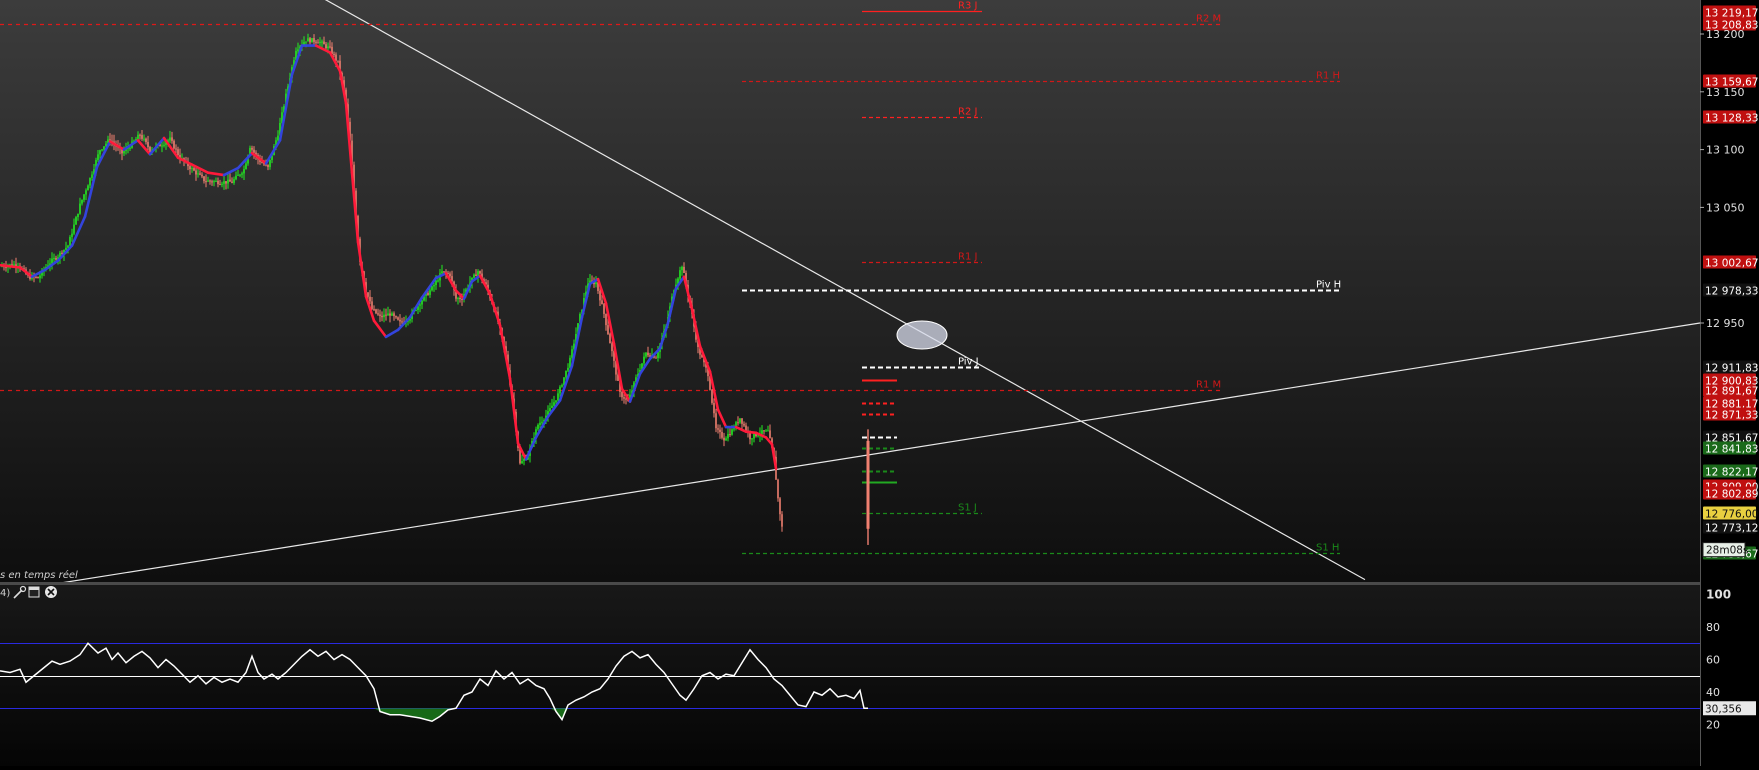 The width and height of the screenshot is (1759, 770). Describe the element at coordinates (1731, 515) in the screenshot. I see `level-tag-text: 12 776,00` at that location.